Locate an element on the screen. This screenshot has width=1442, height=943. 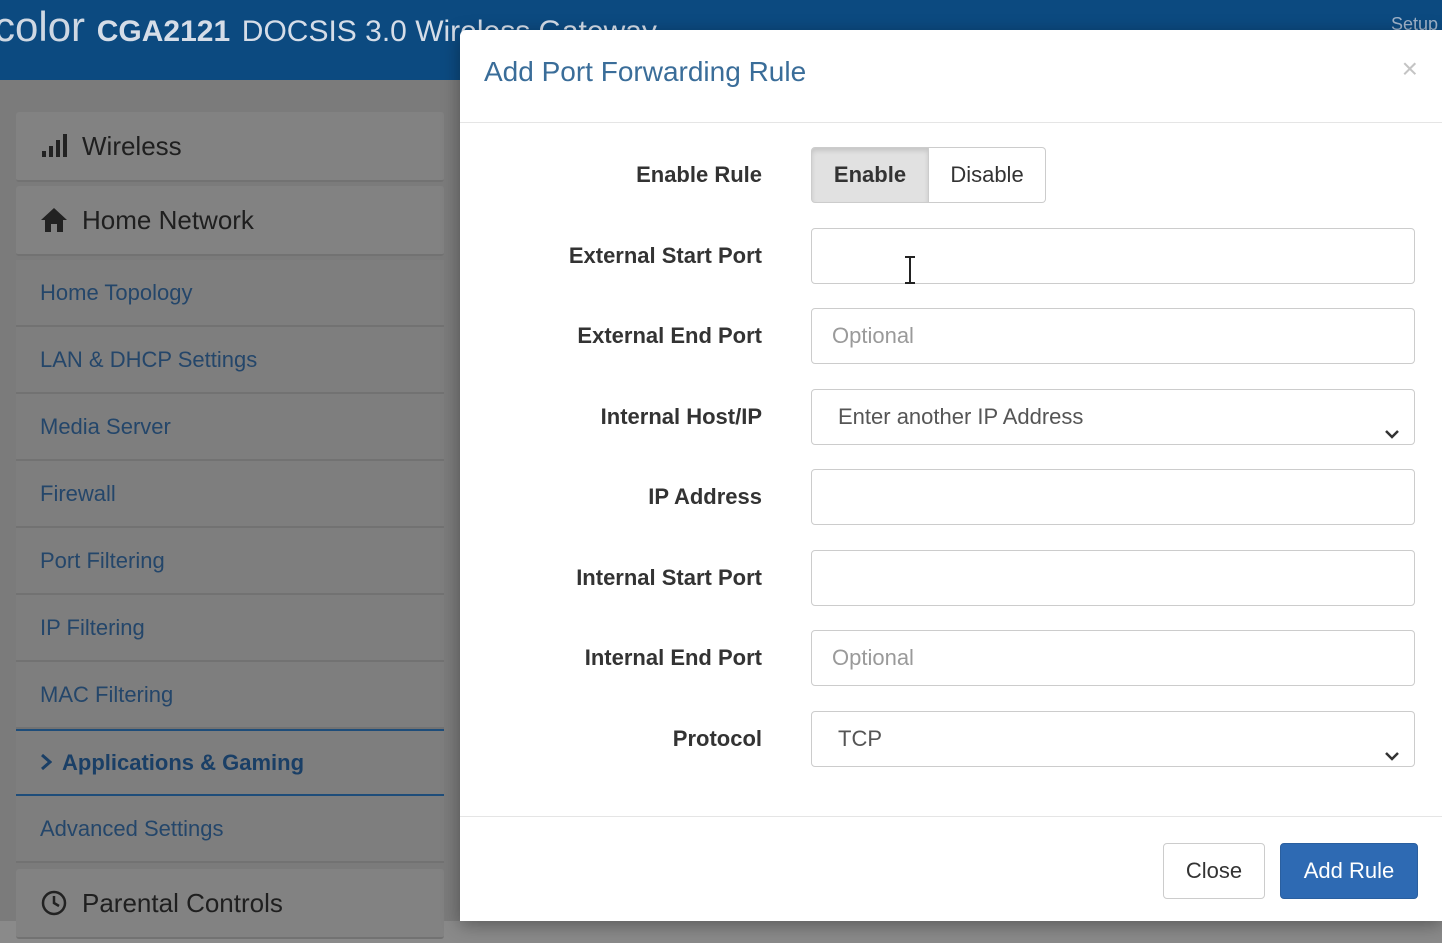
internal-host-select: Enter another IP Address is located at coordinates (1113, 417).